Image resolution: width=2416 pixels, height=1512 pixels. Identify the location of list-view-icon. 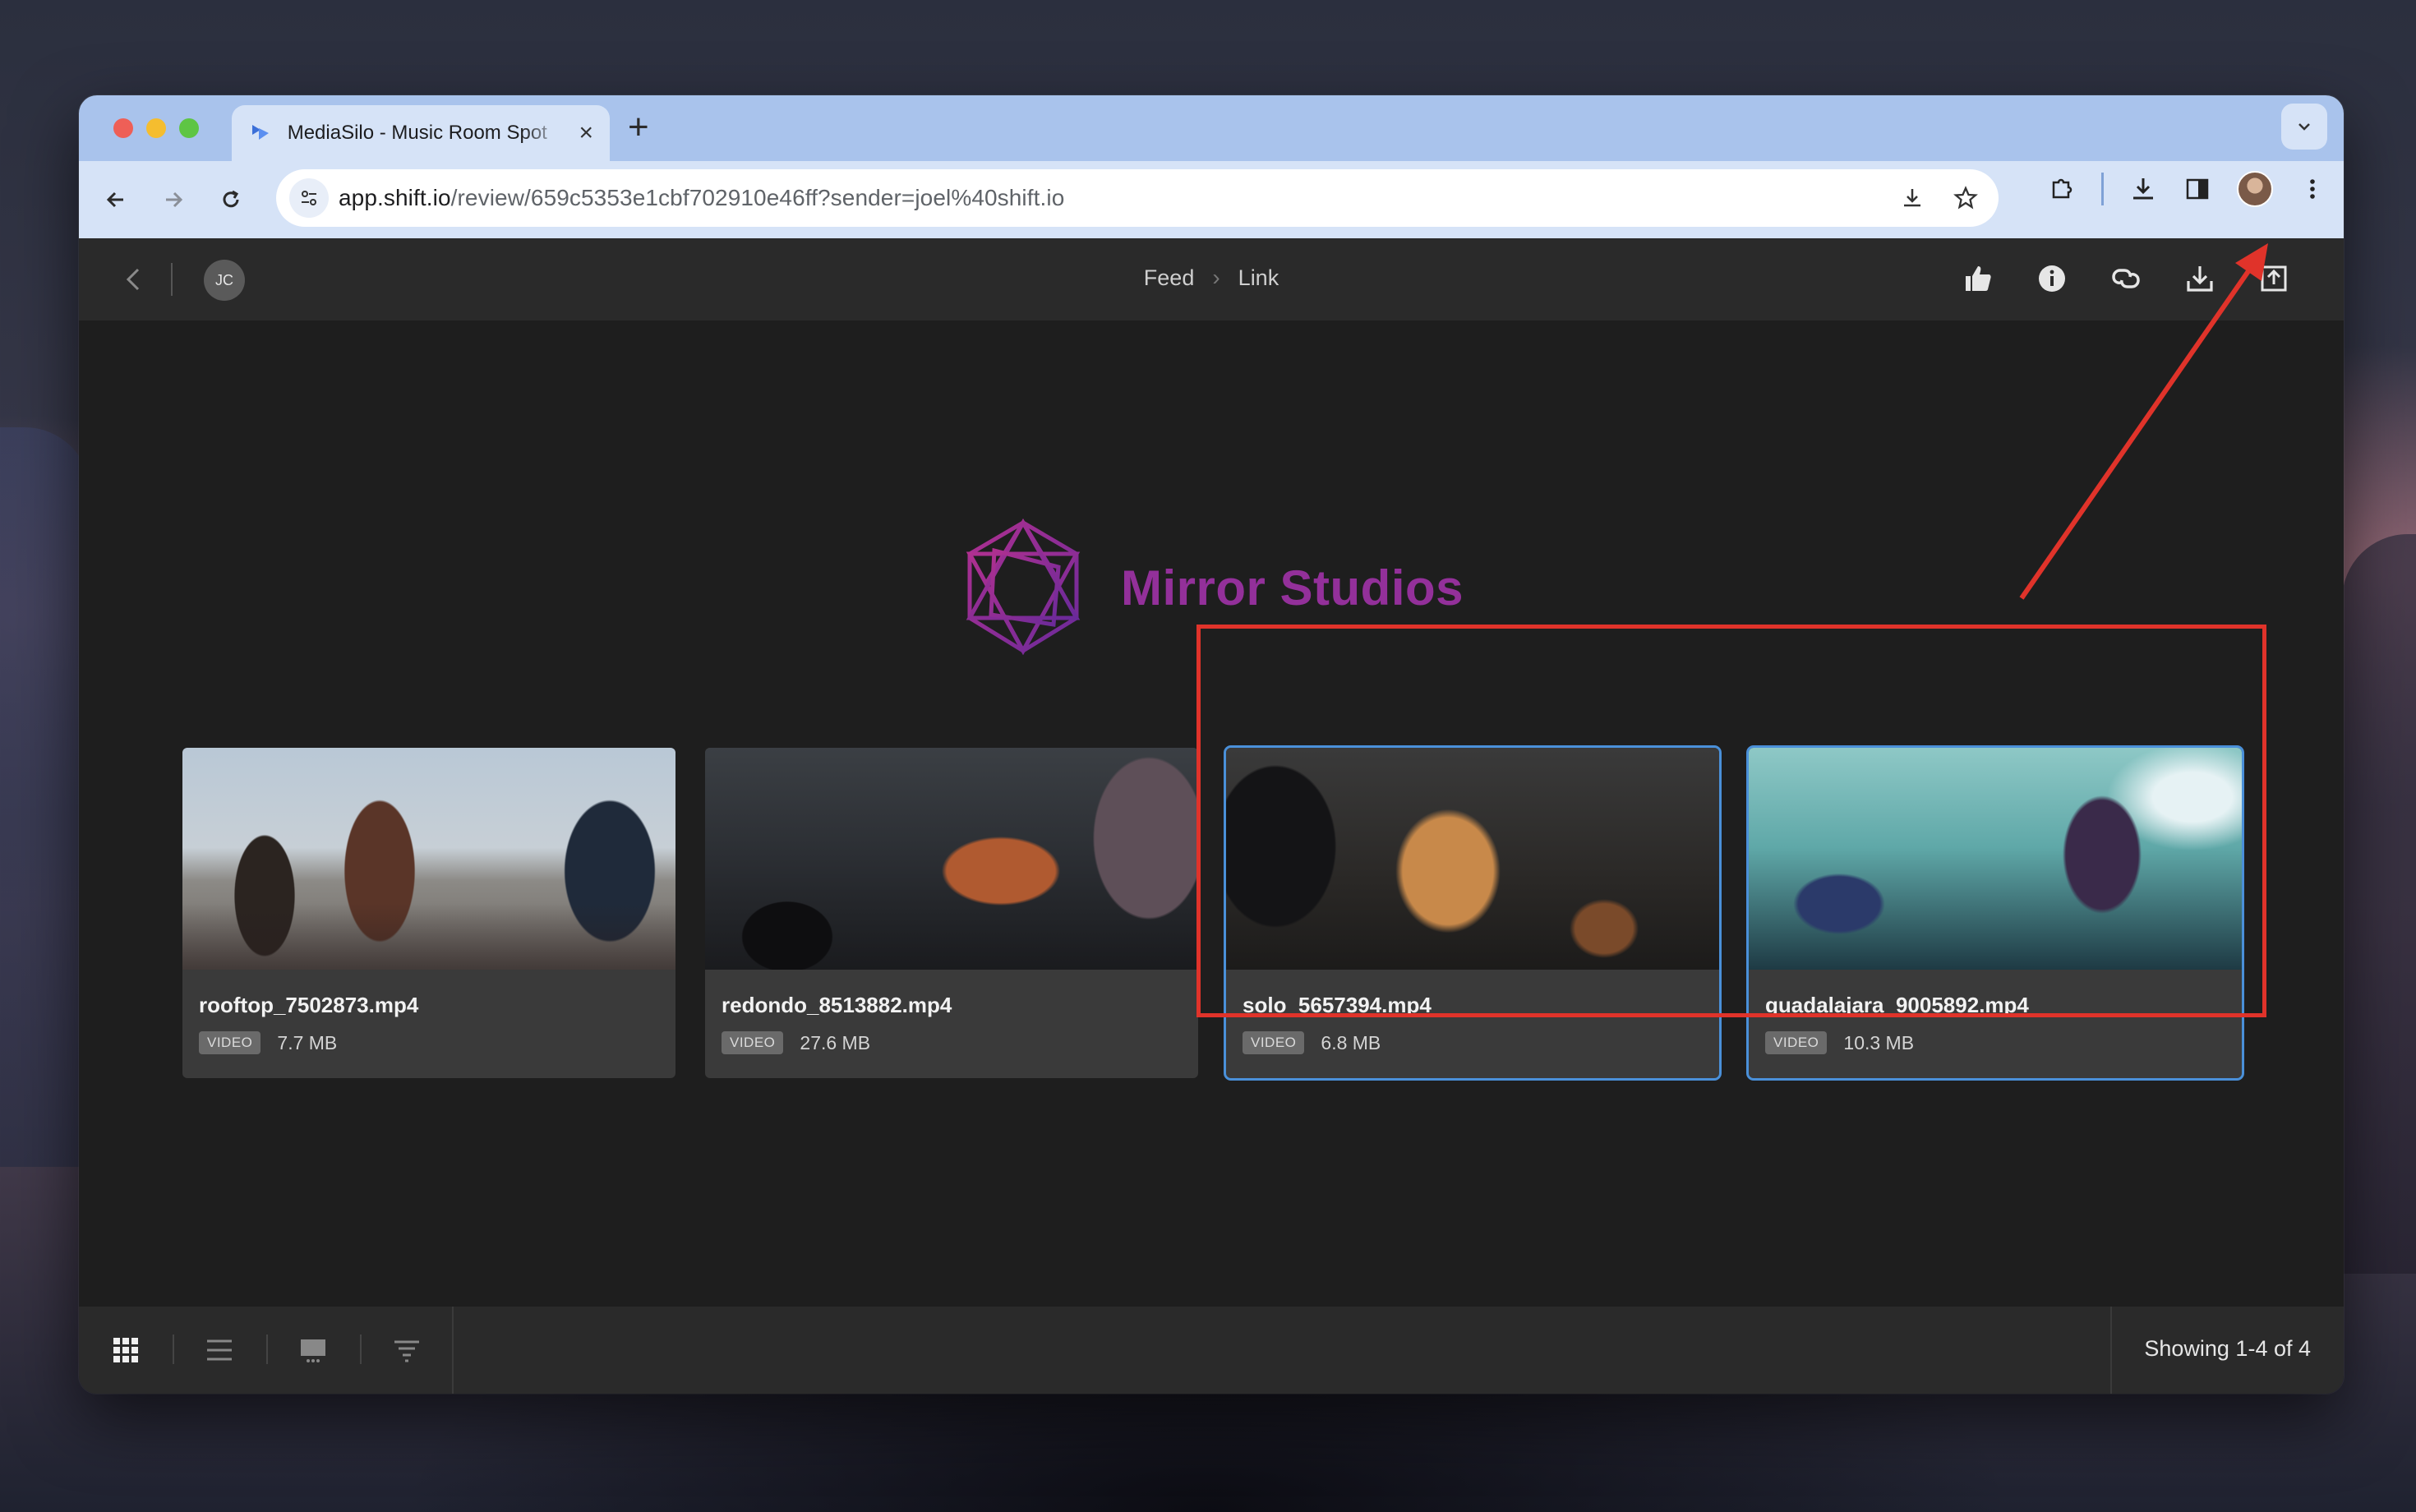
(220, 1350).